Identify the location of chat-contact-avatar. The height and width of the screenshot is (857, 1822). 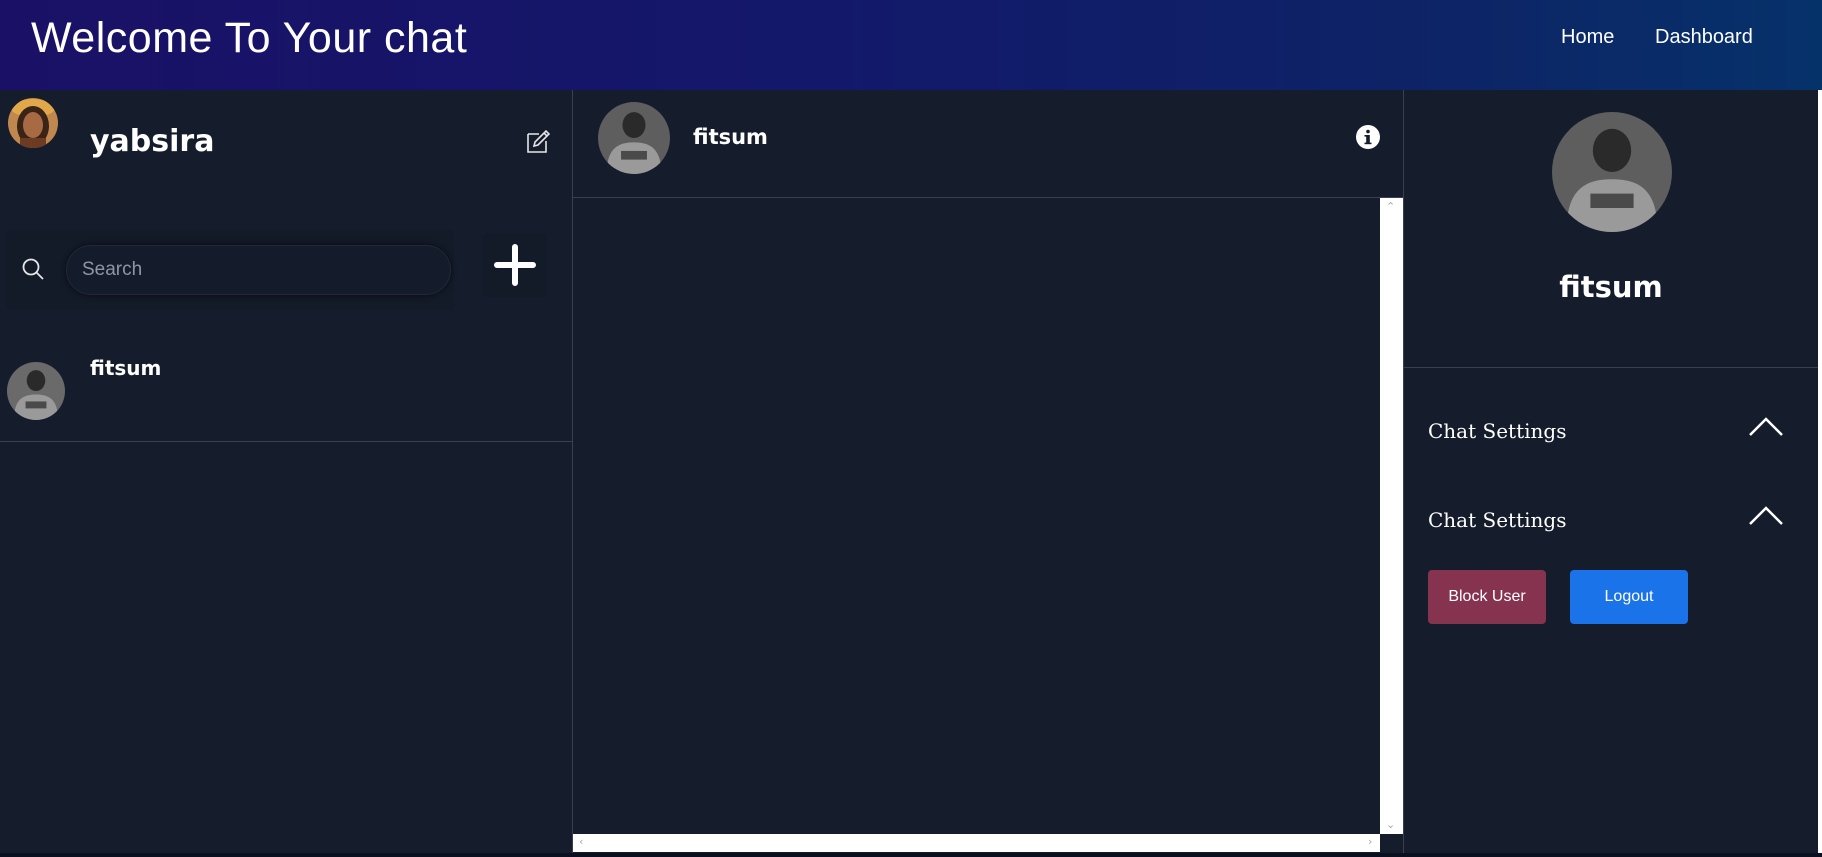
(634, 138).